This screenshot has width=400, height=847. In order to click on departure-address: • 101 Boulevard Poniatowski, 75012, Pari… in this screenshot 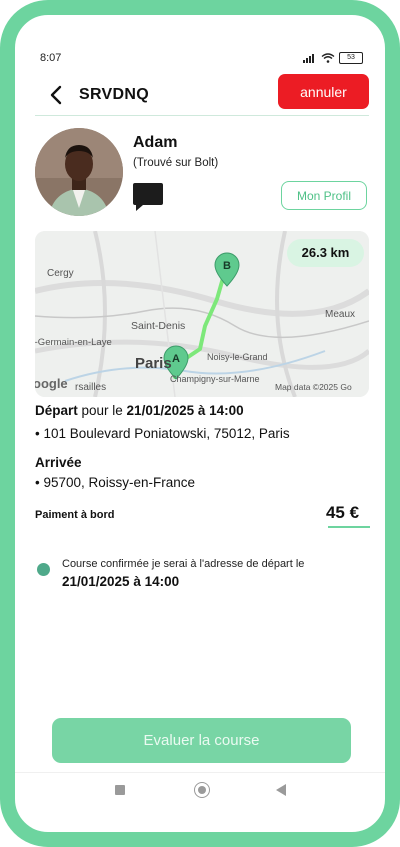, I will do `click(162, 433)`.